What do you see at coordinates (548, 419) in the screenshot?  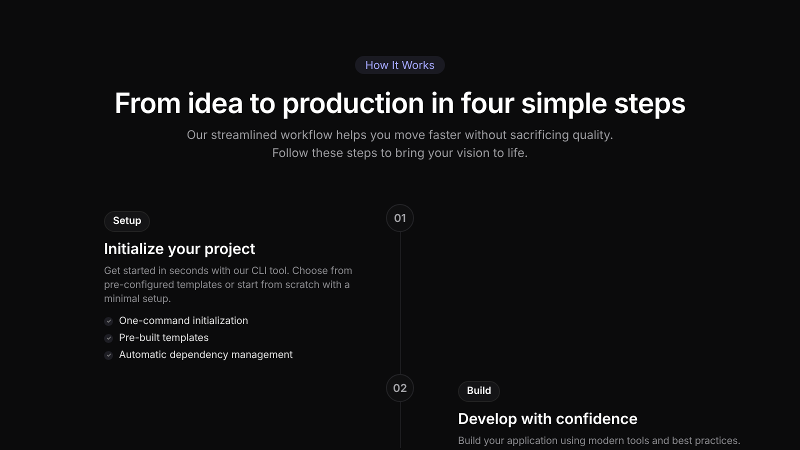 I see `step-heading: Develop with confidence` at bounding box center [548, 419].